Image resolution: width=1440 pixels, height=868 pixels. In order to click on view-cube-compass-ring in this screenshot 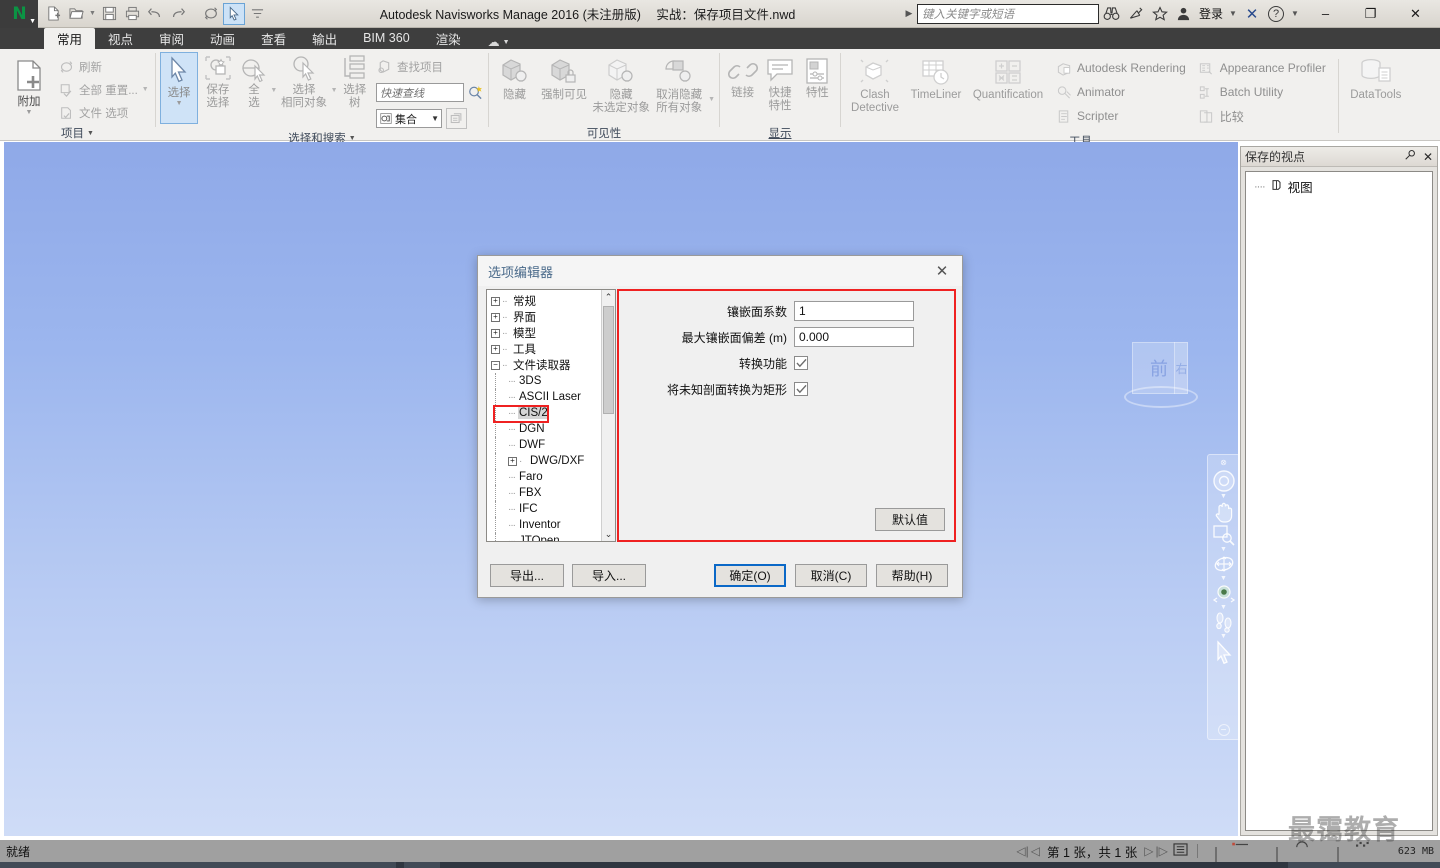, I will do `click(1161, 397)`.